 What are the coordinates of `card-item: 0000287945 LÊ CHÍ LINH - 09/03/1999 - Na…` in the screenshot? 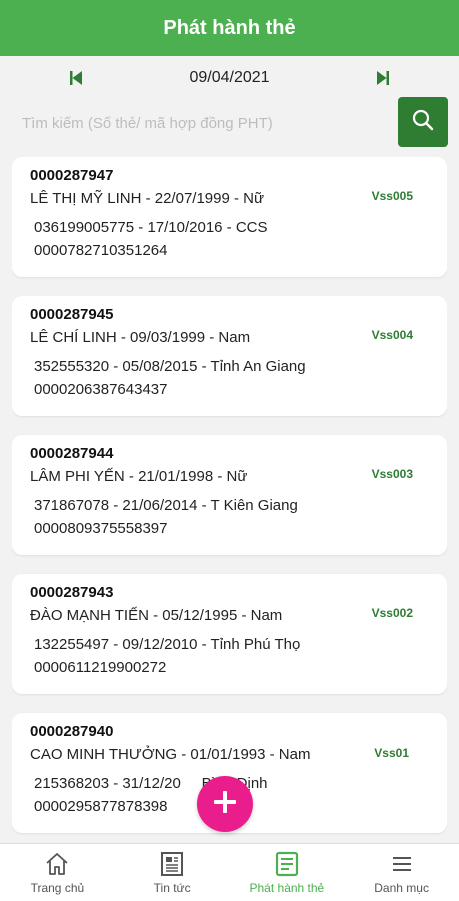 It's located at (229, 356).